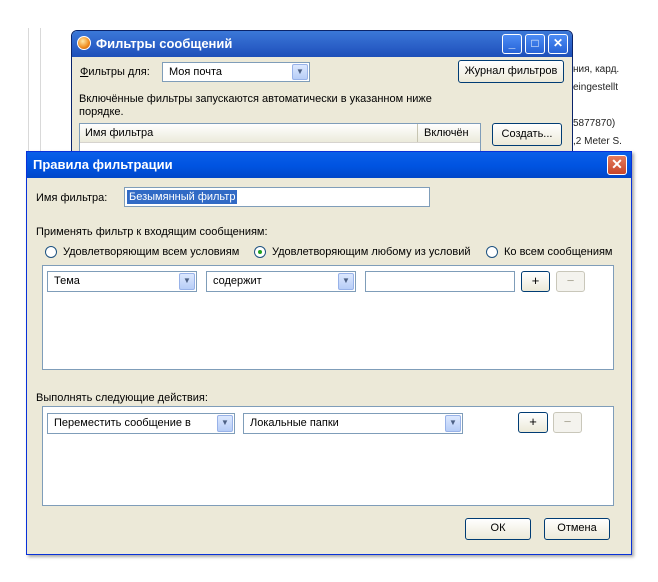 This screenshot has width=658, height=582. What do you see at coordinates (596, 87) in the screenshot?
I see `background-text: eingestellt` at bounding box center [596, 87].